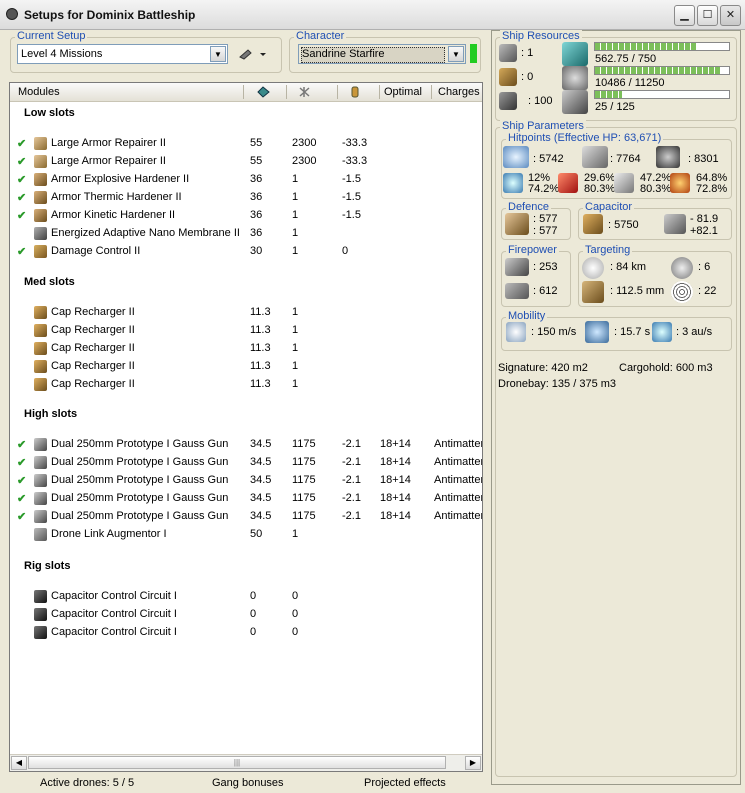 This screenshot has width=745, height=793. What do you see at coordinates (508, 53) in the screenshot?
I see `turret-hardpoint-icon` at bounding box center [508, 53].